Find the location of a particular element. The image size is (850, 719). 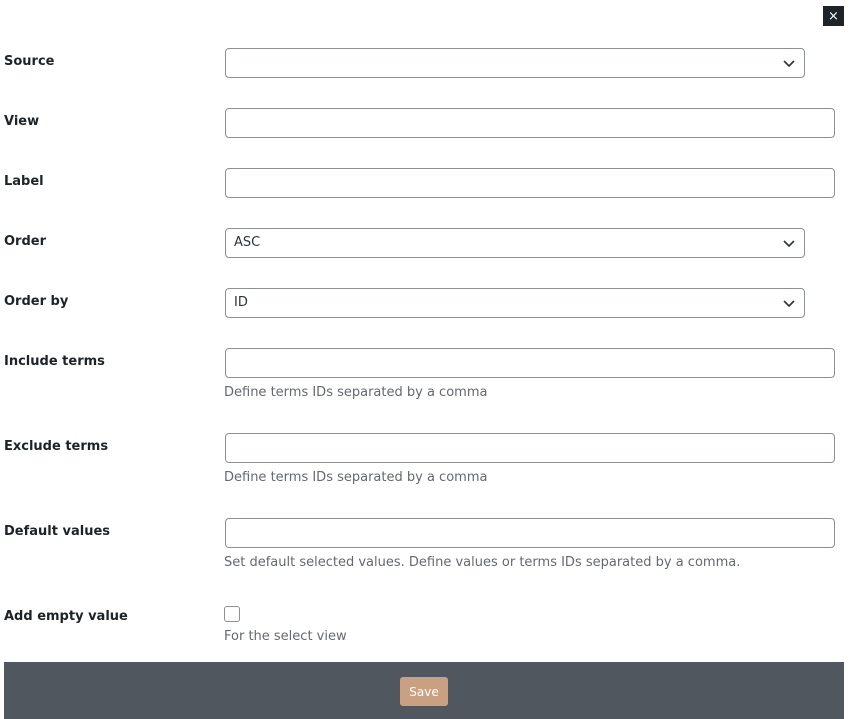

close-icon: × is located at coordinates (833, 16).